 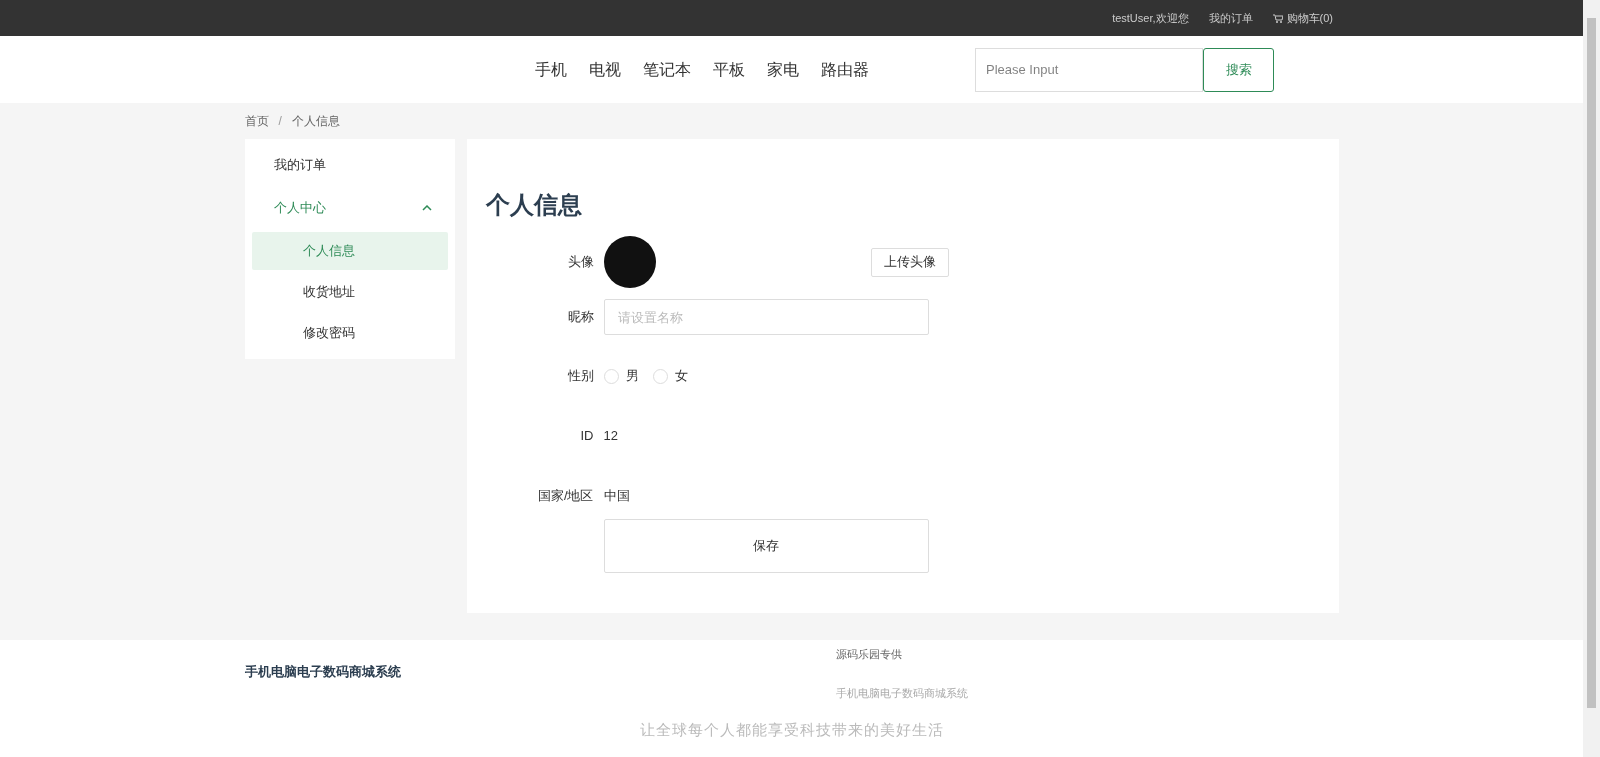 I want to click on breadcrumb-current: 个人信息, so click(x=315, y=121).